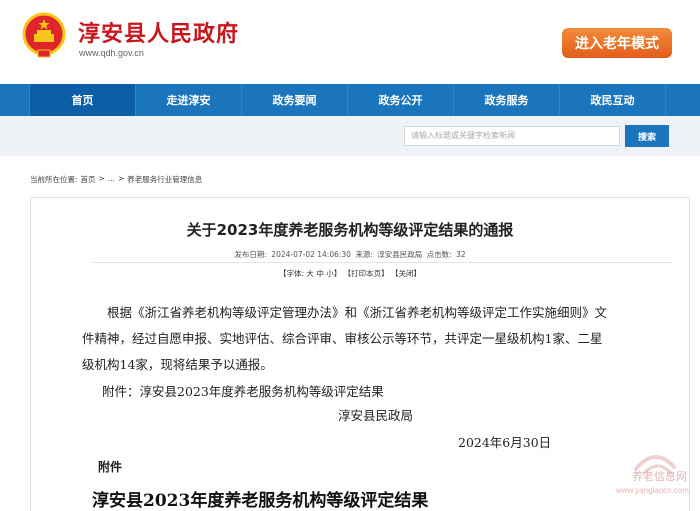 The width and height of the screenshot is (700, 511). Describe the element at coordinates (613, 100) in the screenshot. I see `nav-item-interaction: 政民互动` at that location.